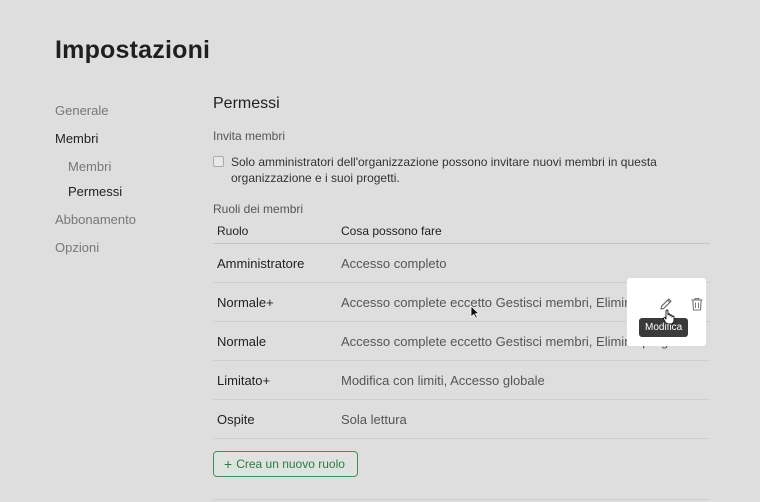 The height and width of the screenshot is (502, 760). What do you see at coordinates (125, 117) in the screenshot?
I see `sidebar-item-generale: Generale` at bounding box center [125, 117].